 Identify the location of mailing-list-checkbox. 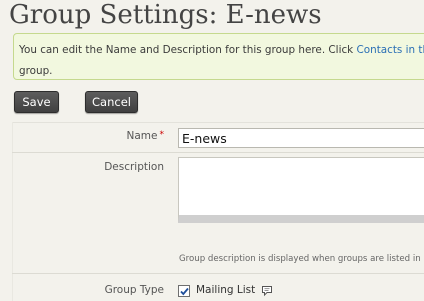
(184, 291).